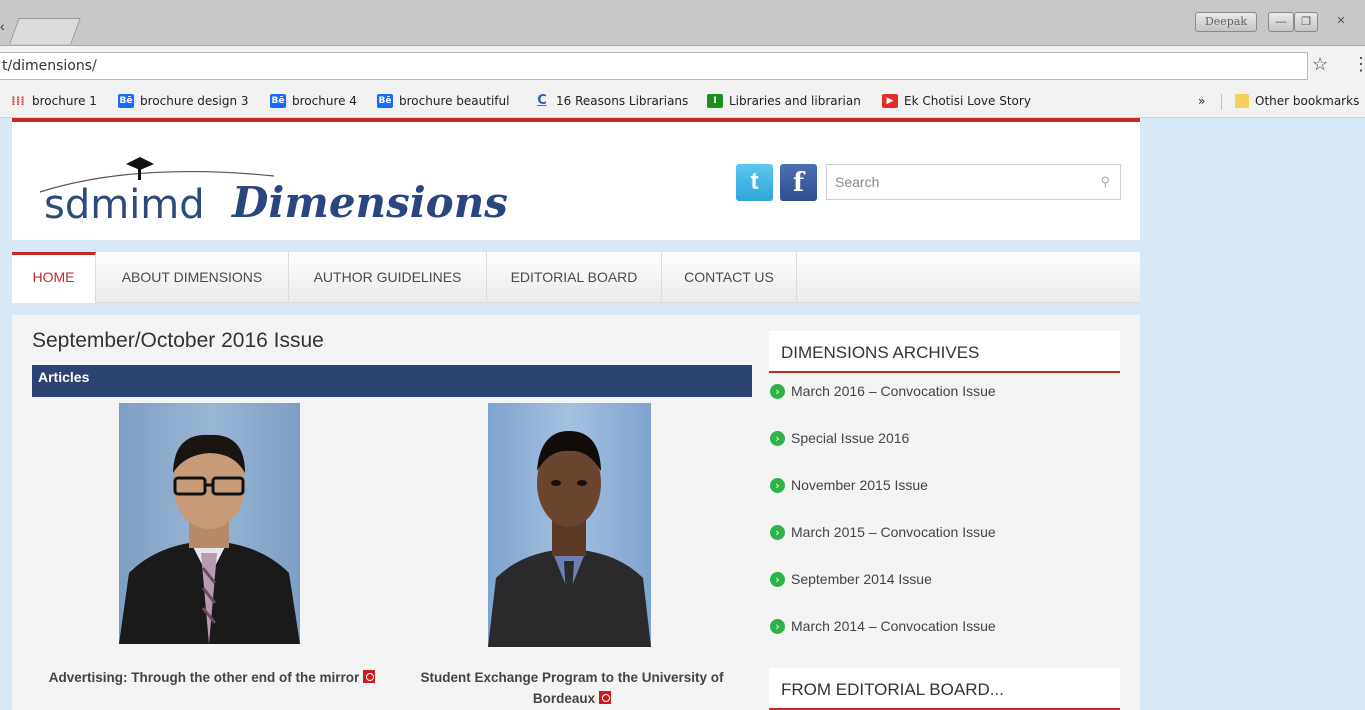 This screenshot has height=710, width=1365. What do you see at coordinates (576, 181) in the screenshot?
I see `site-header: sdmimd Dimensions t f ⚲` at bounding box center [576, 181].